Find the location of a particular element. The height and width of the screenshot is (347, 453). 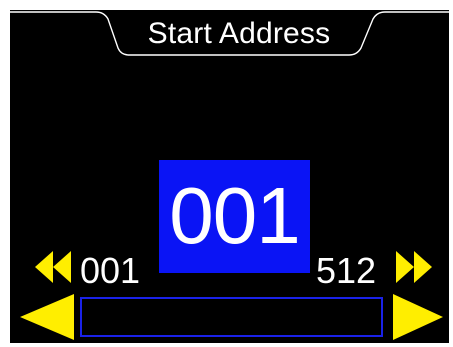

address-value-box: 001 is located at coordinates (234, 216).